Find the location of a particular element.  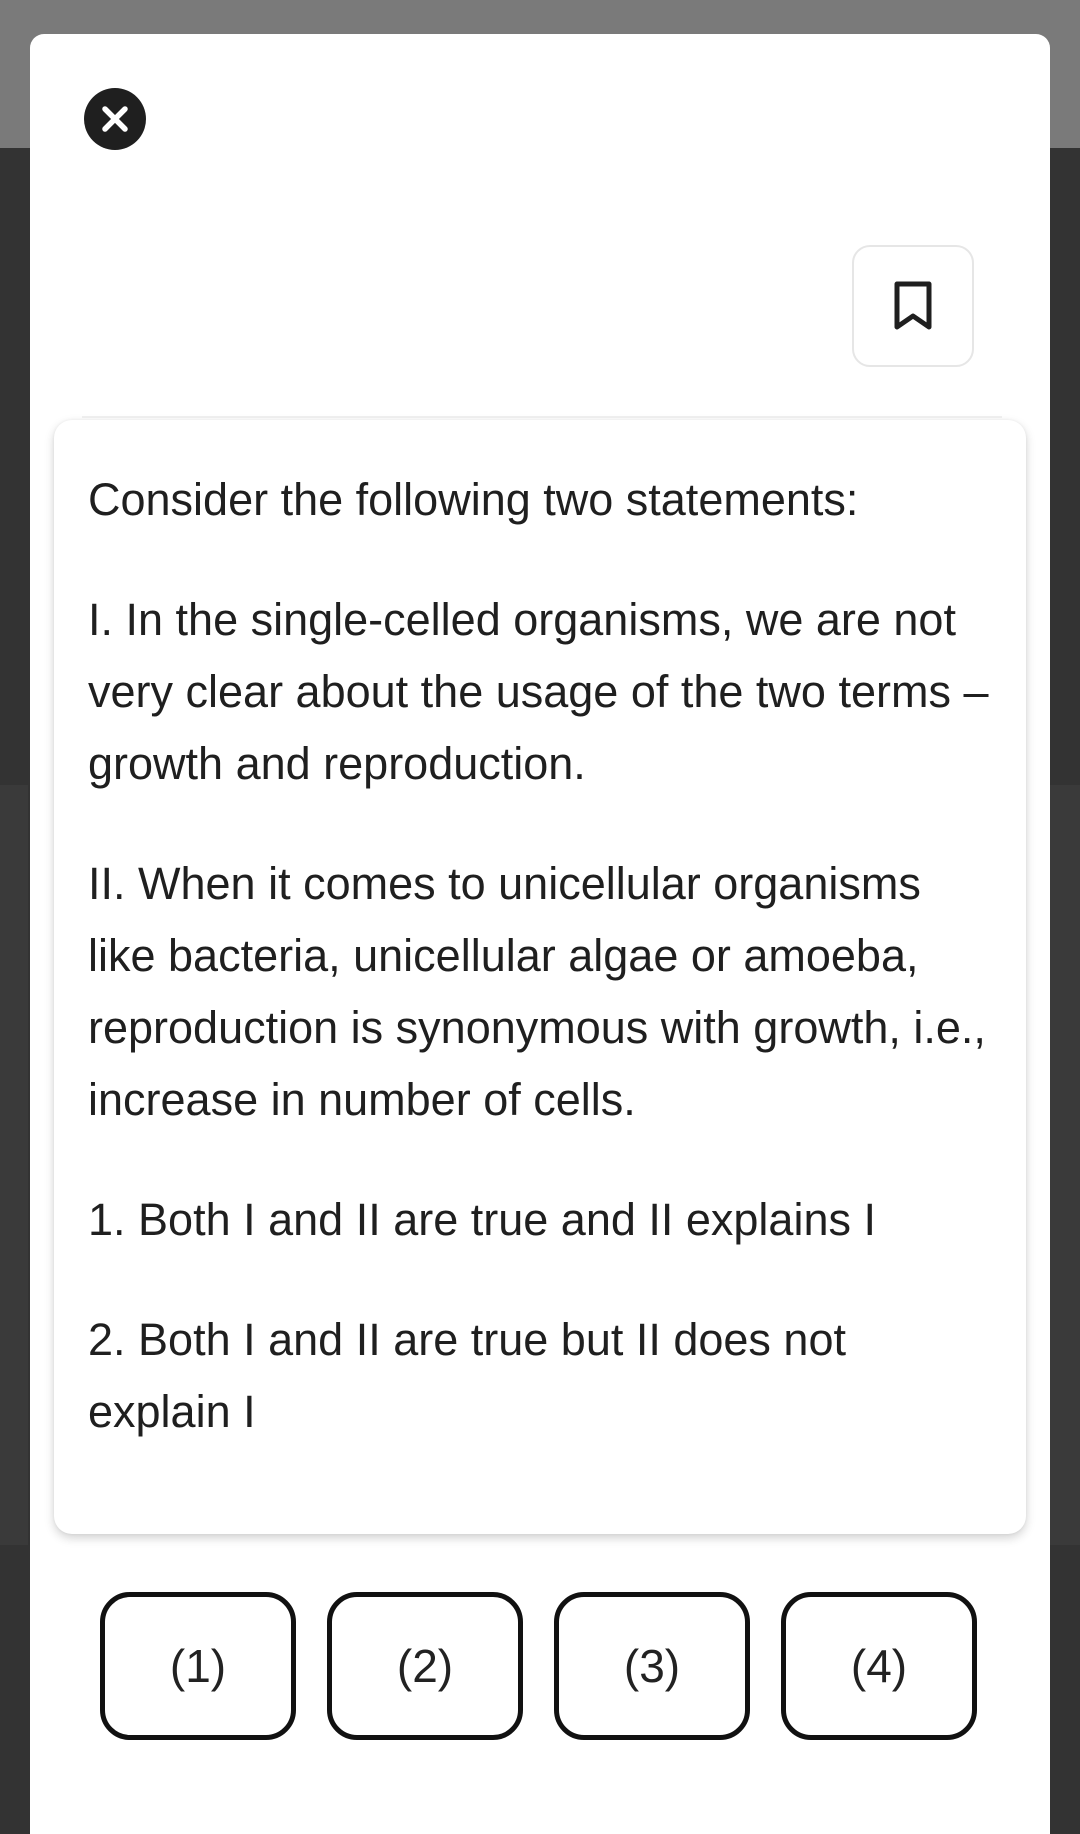

close-button is located at coordinates (115, 119).